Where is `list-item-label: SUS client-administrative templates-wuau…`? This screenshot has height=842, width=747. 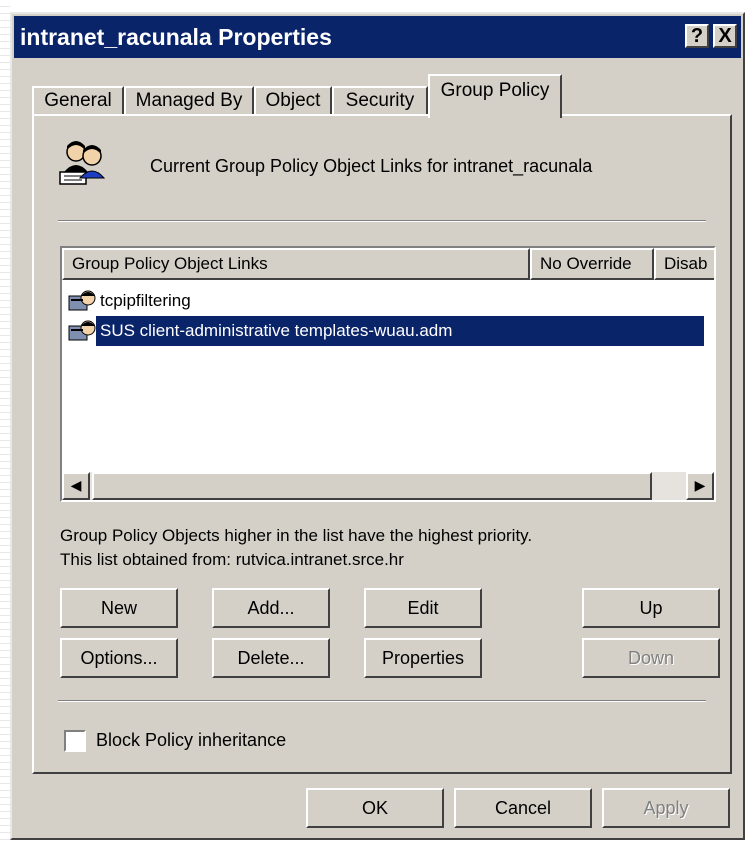 list-item-label: SUS client-administrative templates-wuau… is located at coordinates (400, 331).